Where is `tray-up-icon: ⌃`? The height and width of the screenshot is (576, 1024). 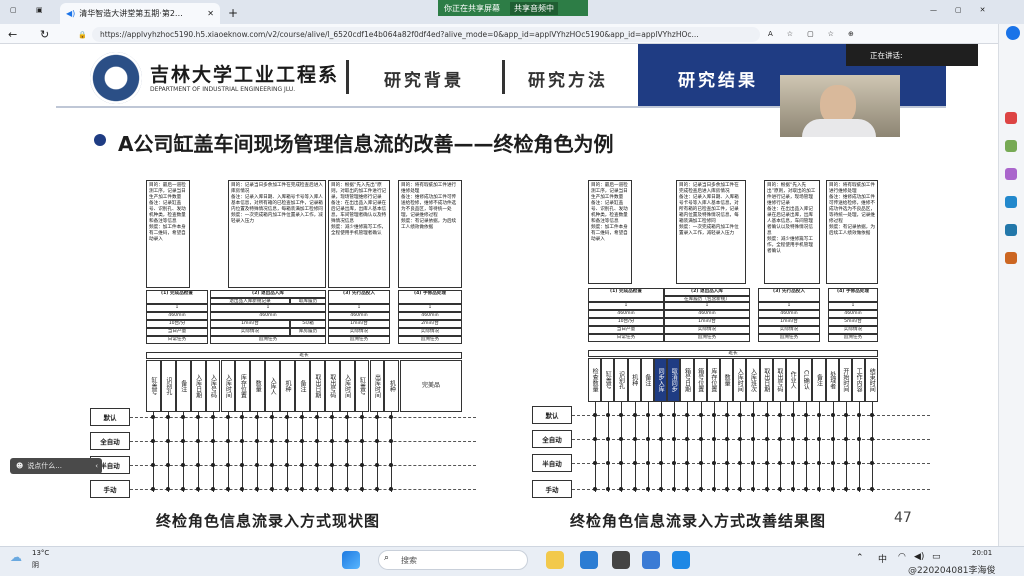 tray-up-icon: ⌃ is located at coordinates (860, 558).